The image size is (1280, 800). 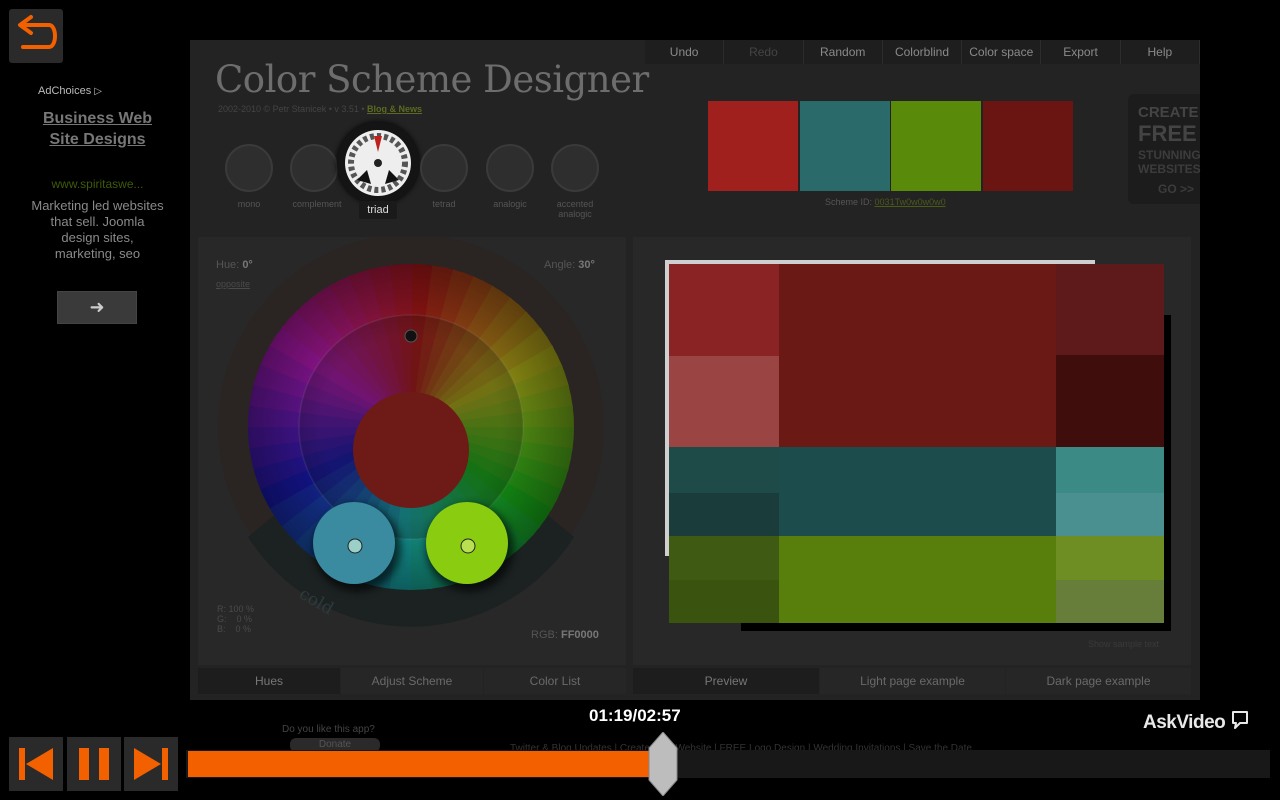 I want to click on swatch-secondary-b, so click(x=936, y=146).